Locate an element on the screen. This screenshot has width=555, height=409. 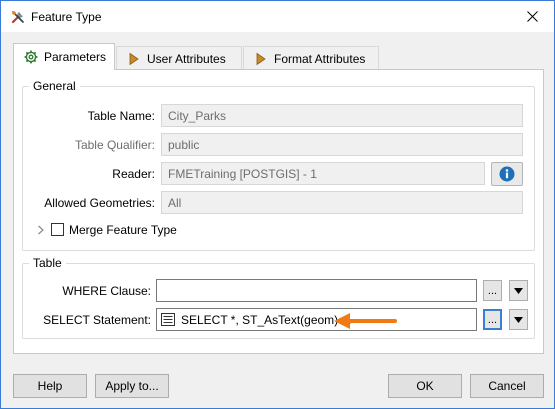
tab-user-attributes: User Attributes is located at coordinates (179, 58).